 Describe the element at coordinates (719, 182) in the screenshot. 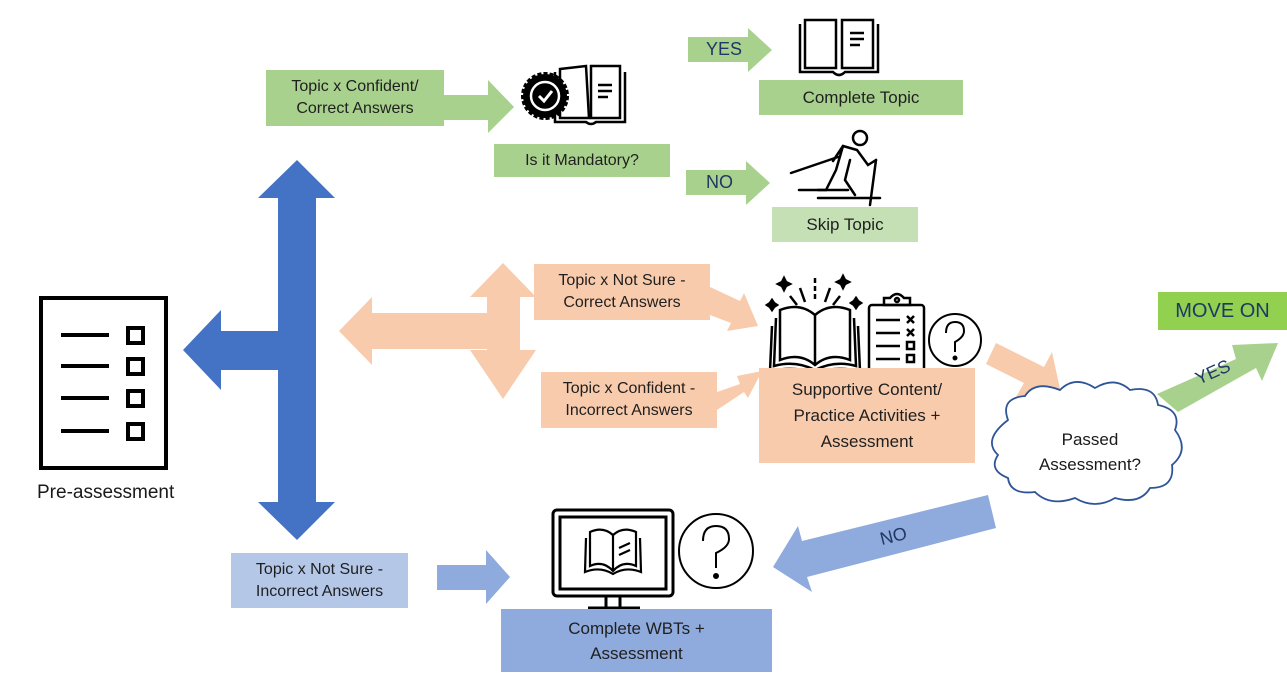

I see `no-label: NO` at that location.